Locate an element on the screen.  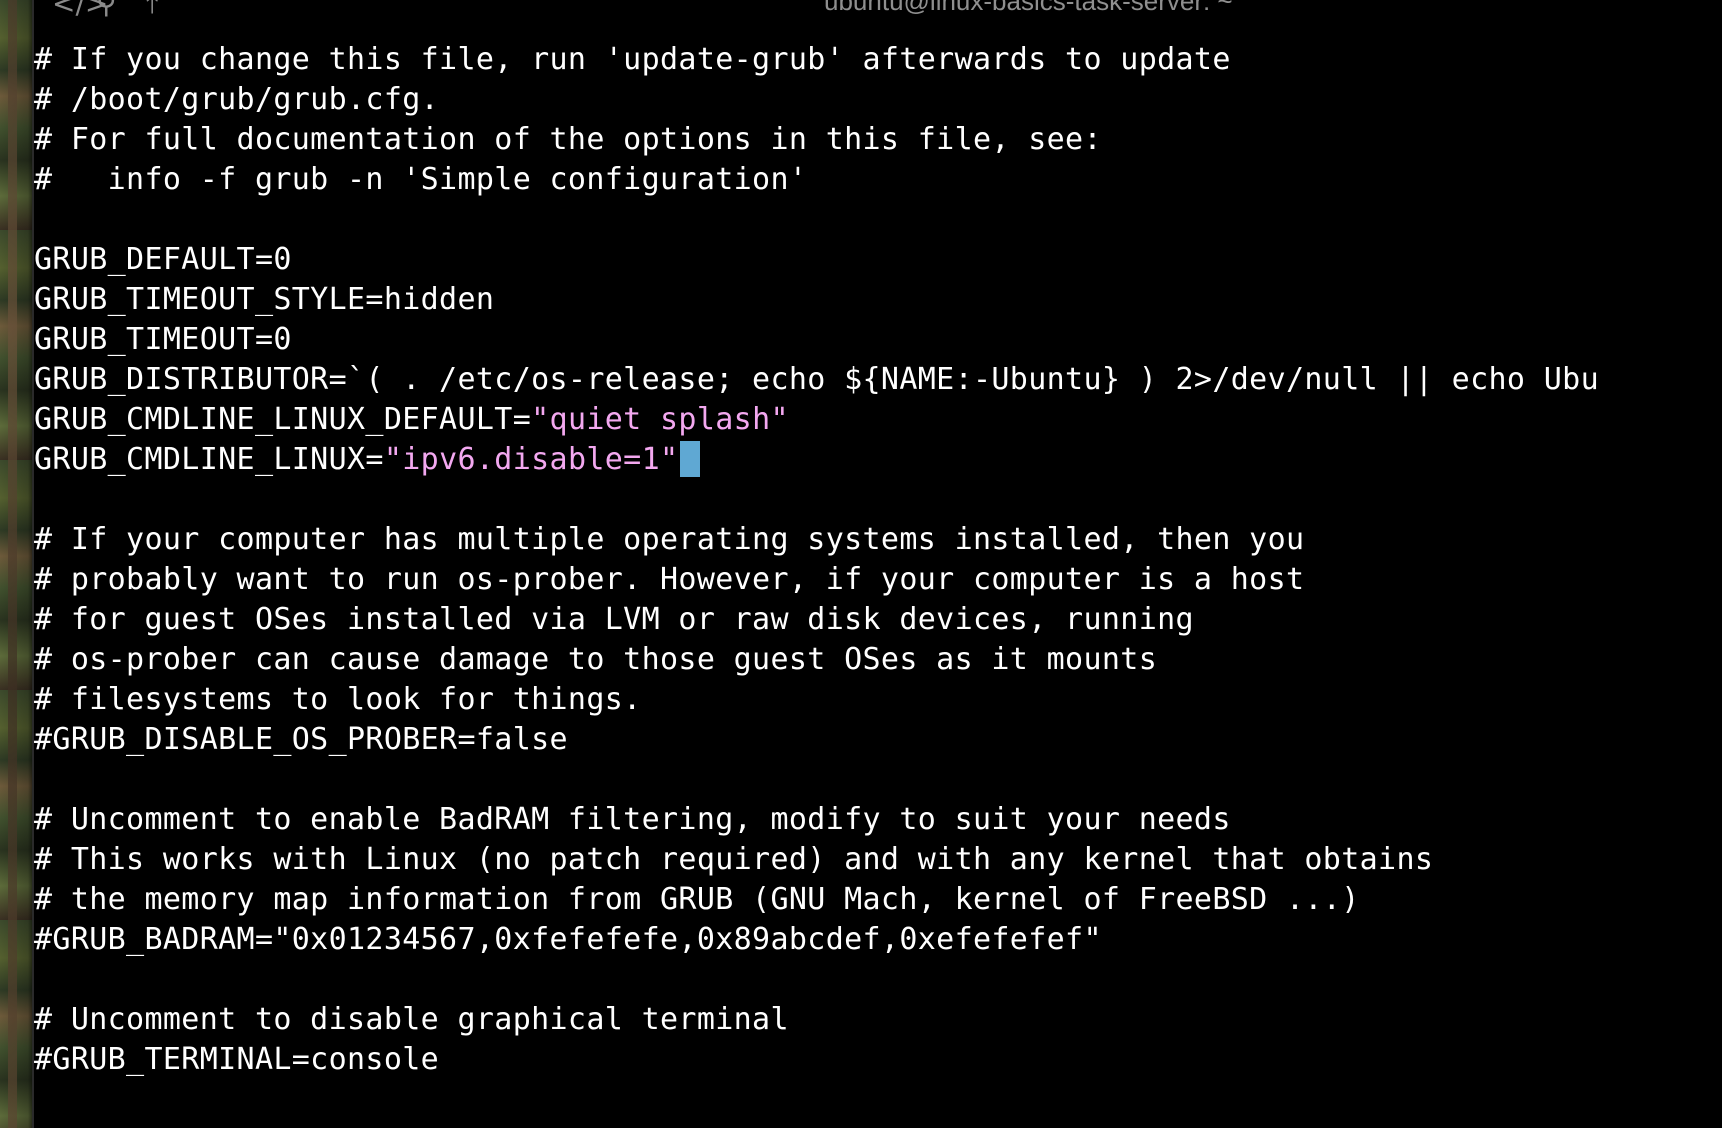
search-icon: ⚲ is located at coordinates (106, 9).